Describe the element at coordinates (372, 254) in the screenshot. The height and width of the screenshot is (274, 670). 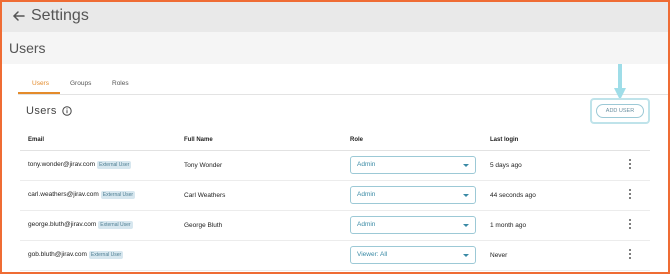
I see `role-select-value: Viewer: All` at that location.